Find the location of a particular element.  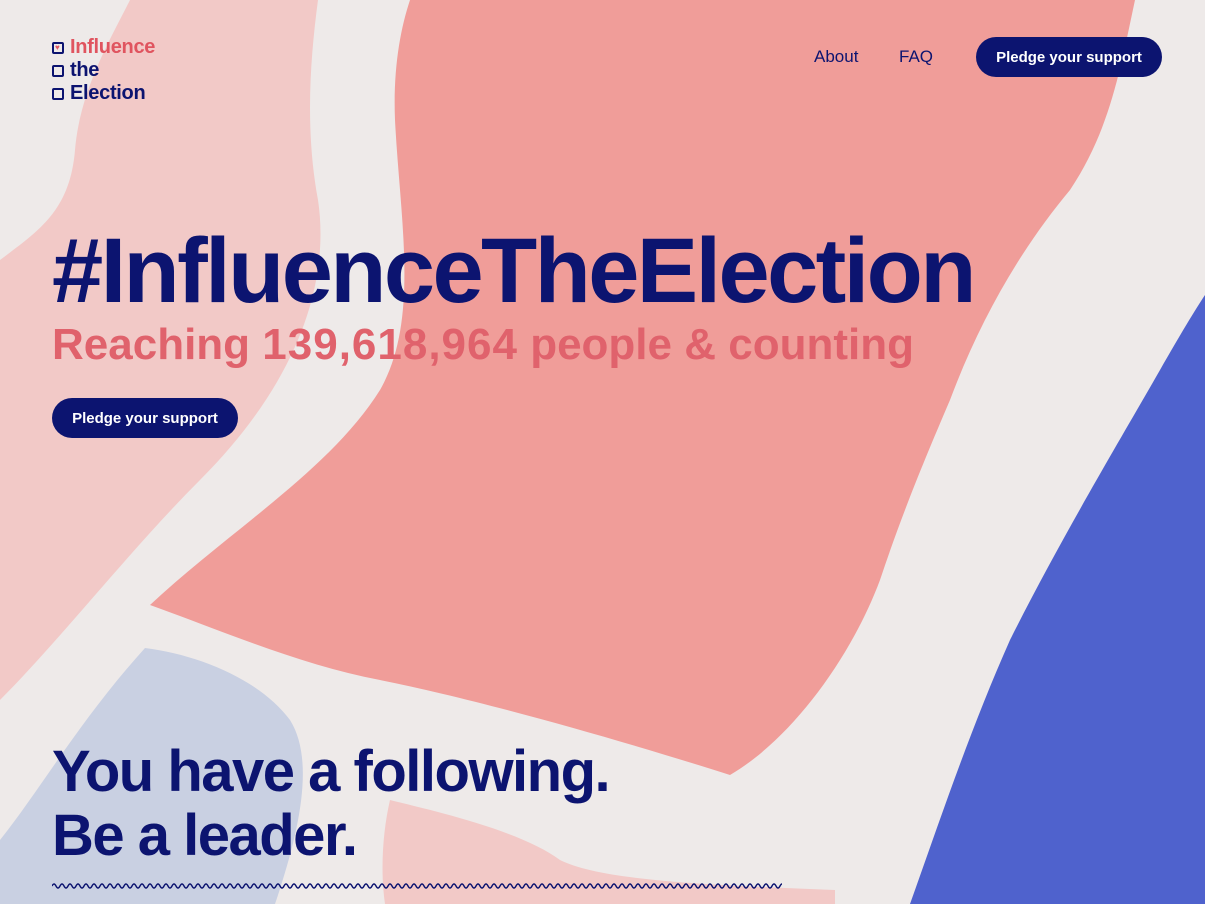

nav-link-faq: FAQ is located at coordinates (916, 57).